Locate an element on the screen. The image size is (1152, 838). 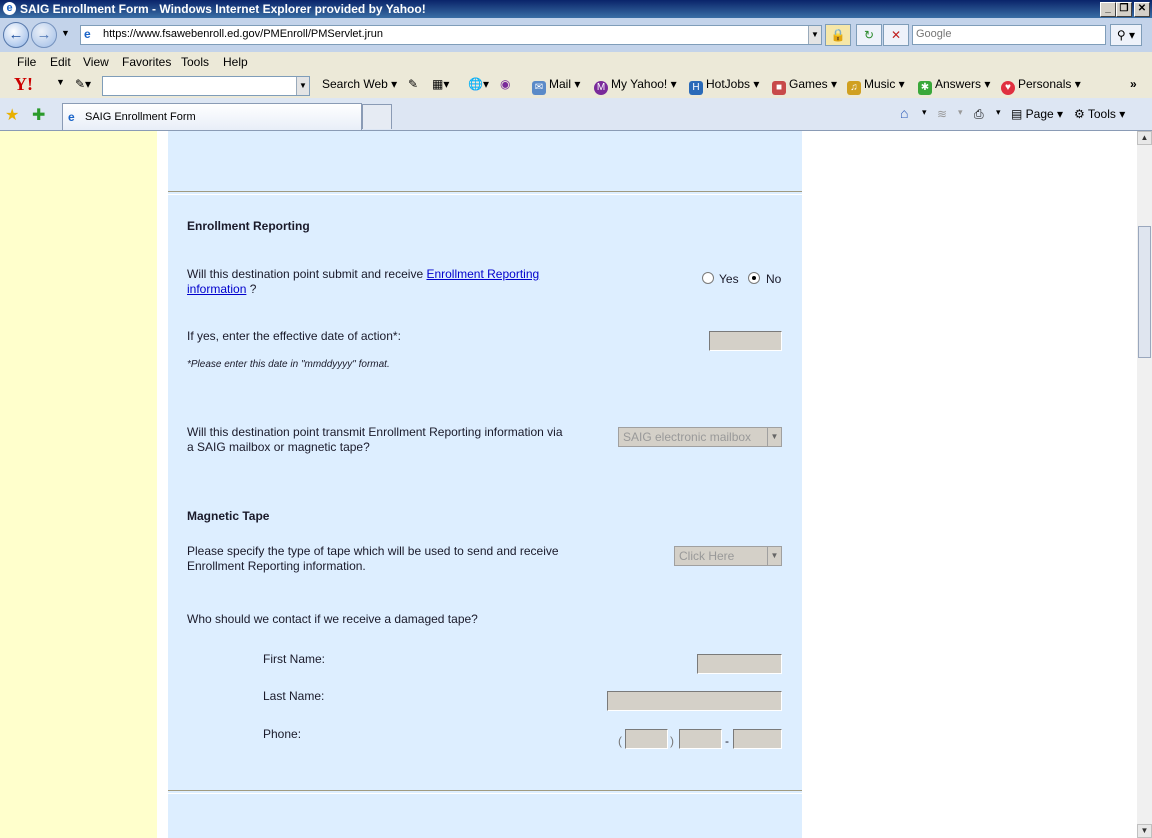
favorites-star-icon: ★ is located at coordinates (12, 115).